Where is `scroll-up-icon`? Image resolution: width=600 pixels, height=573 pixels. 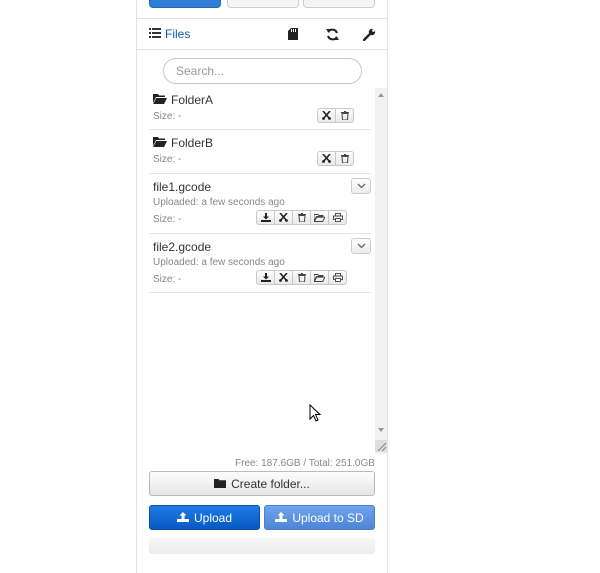 scroll-up-icon is located at coordinates (381, 95).